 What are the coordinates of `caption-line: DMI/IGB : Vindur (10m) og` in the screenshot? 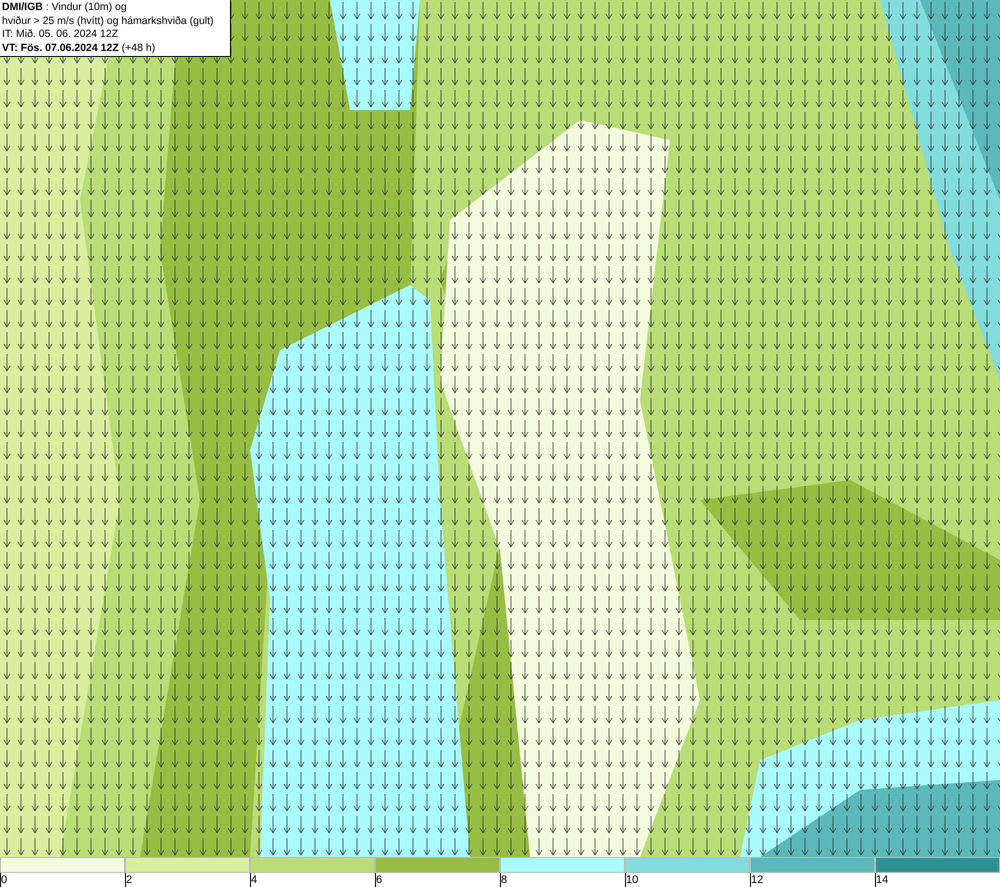 It's located at (65, 7).